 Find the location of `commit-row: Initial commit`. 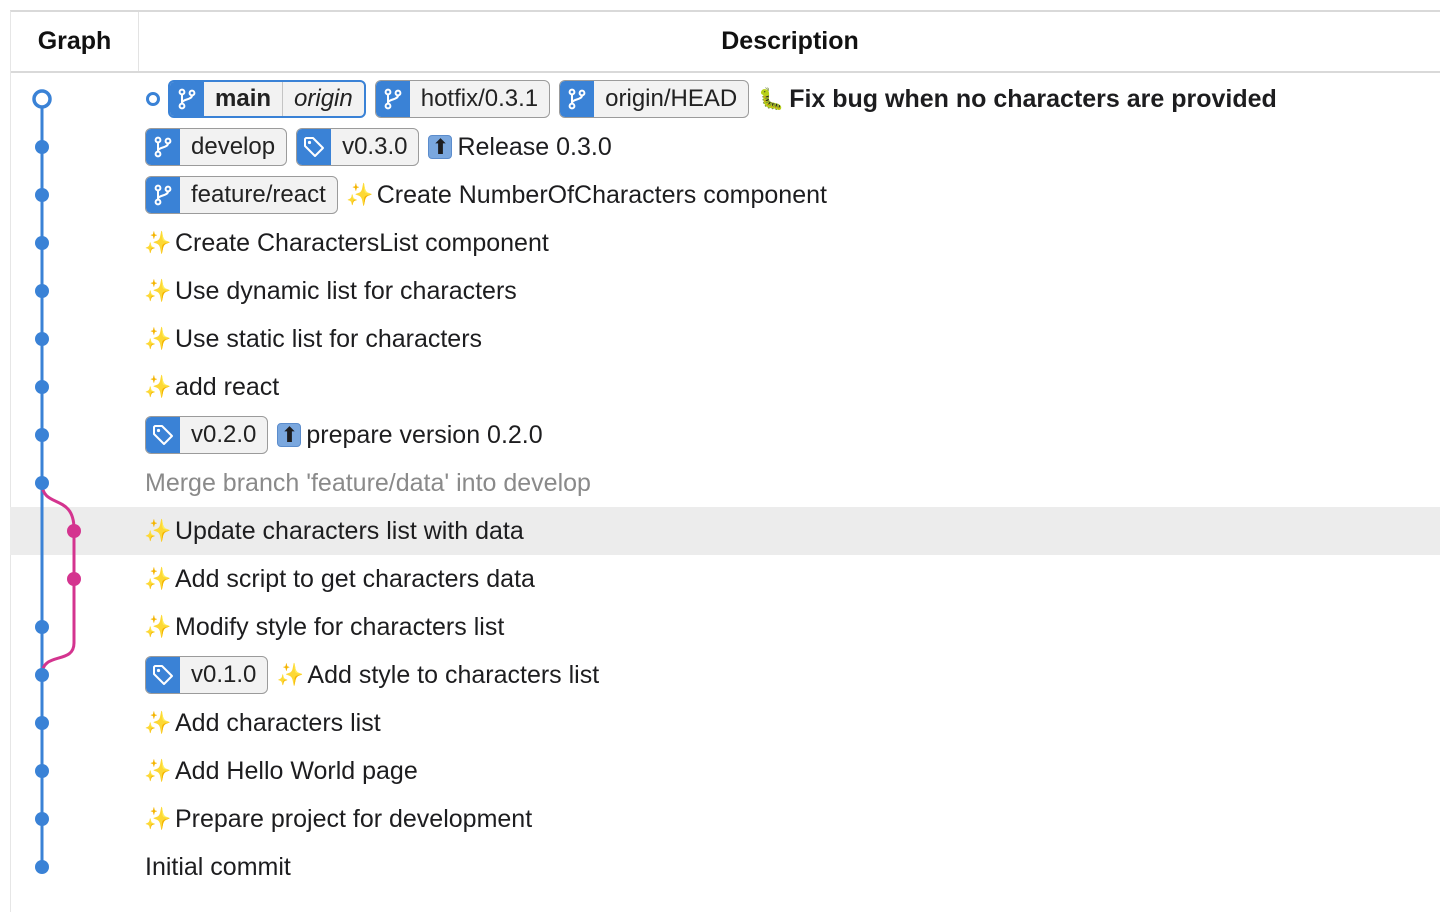

commit-row: Initial commit is located at coordinates (725, 867).